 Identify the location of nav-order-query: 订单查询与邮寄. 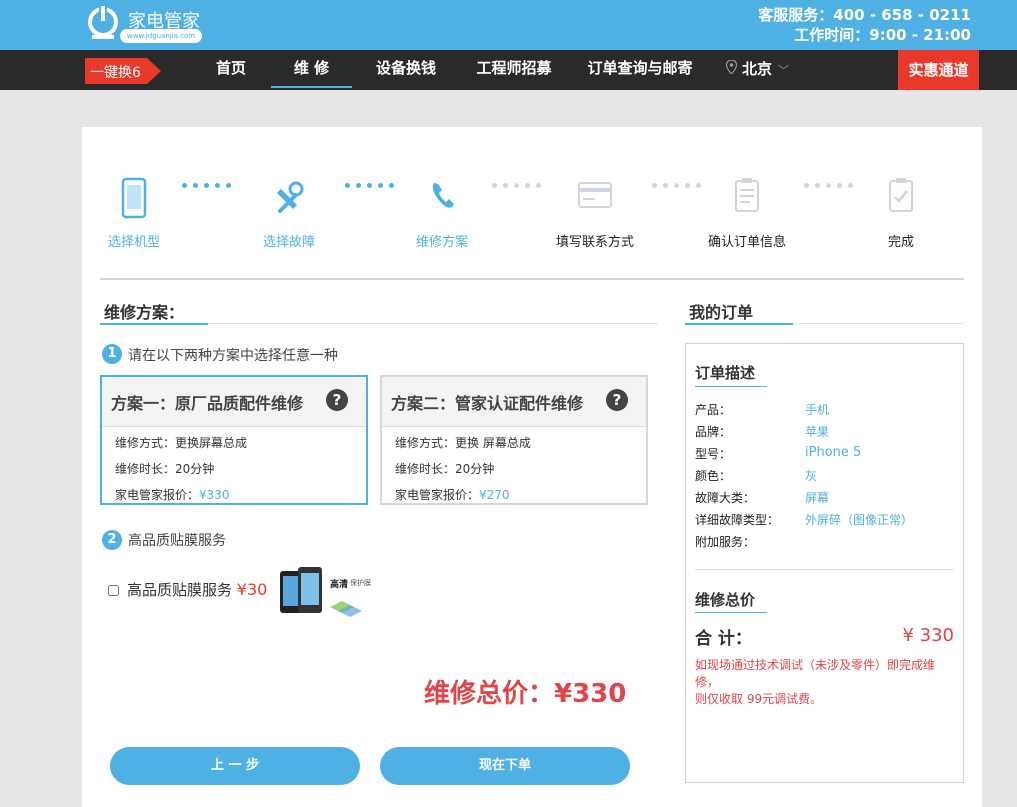
(640, 69).